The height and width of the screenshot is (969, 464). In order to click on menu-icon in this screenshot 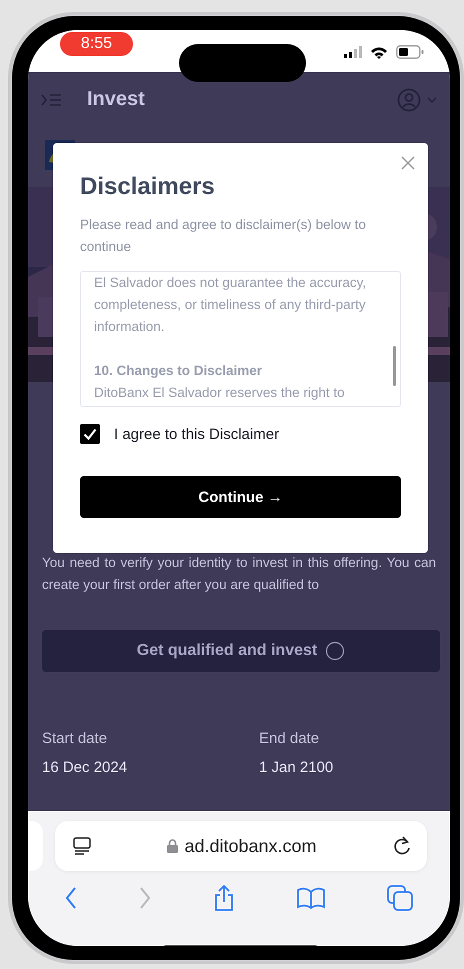, I will do `click(51, 99)`.